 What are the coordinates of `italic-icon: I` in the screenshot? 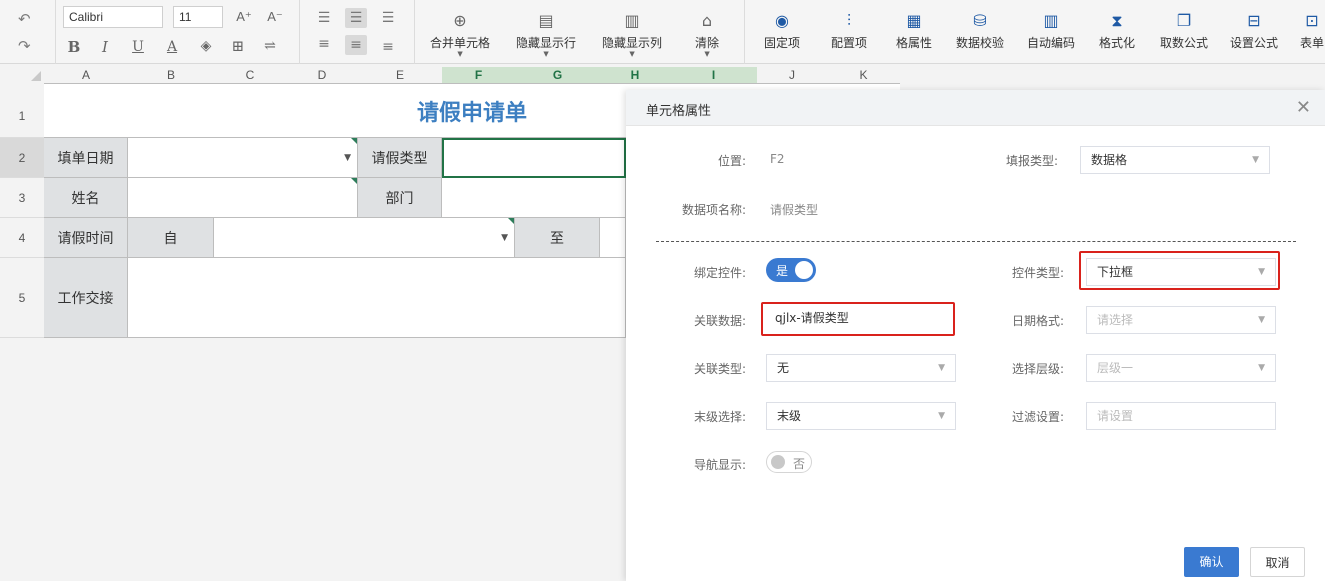 It's located at (105, 47).